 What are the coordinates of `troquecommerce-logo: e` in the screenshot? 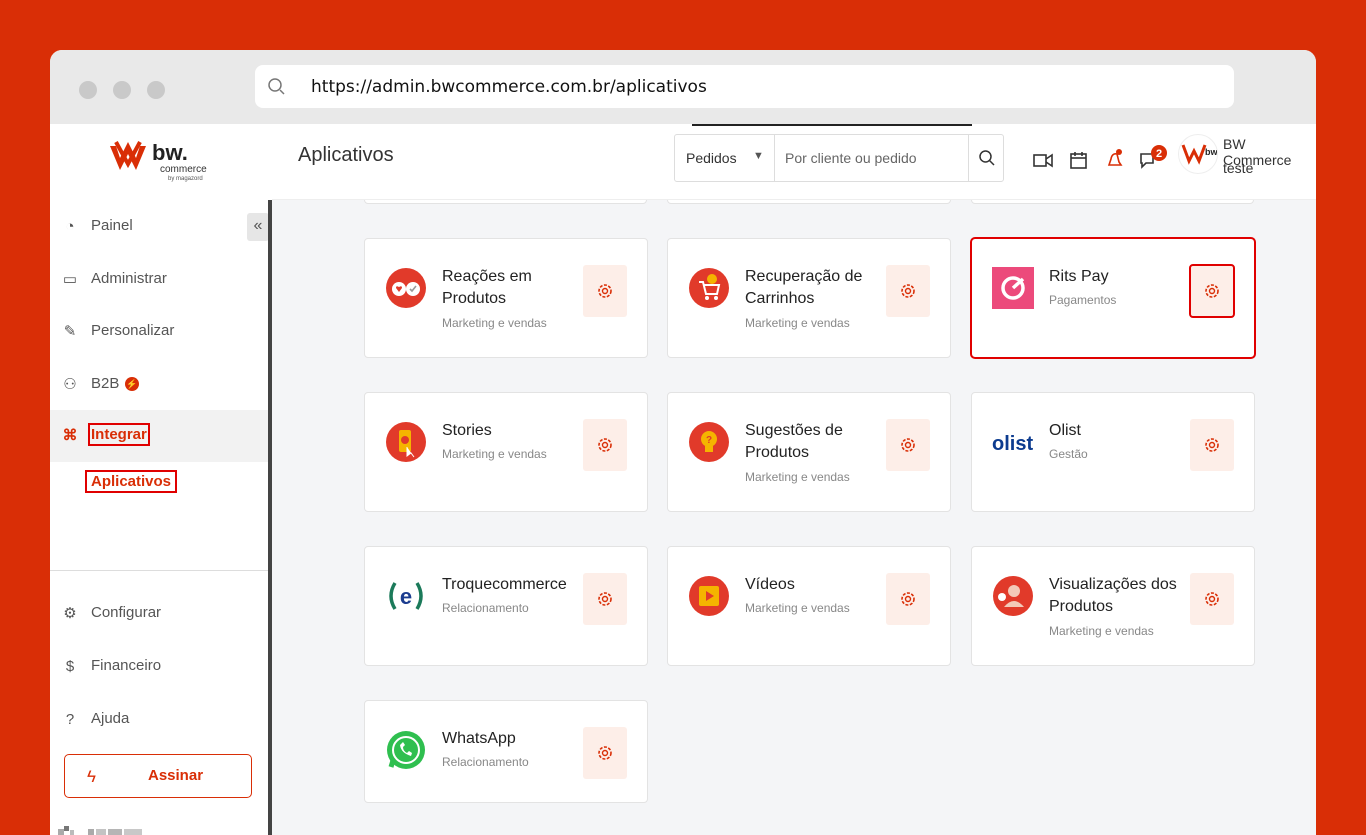 It's located at (406, 596).